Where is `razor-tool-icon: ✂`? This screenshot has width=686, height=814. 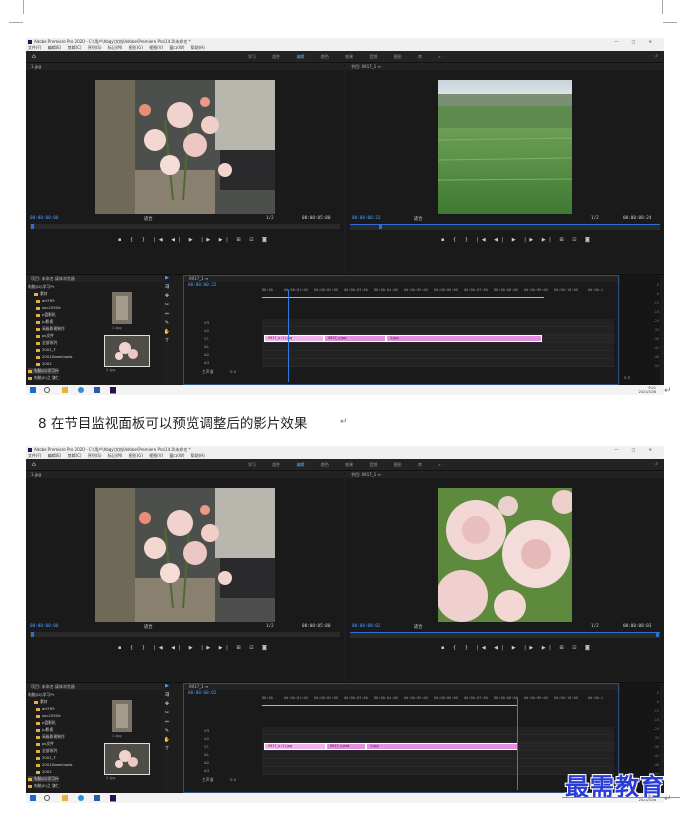
razor-tool-icon: ✂ is located at coordinates (167, 306).